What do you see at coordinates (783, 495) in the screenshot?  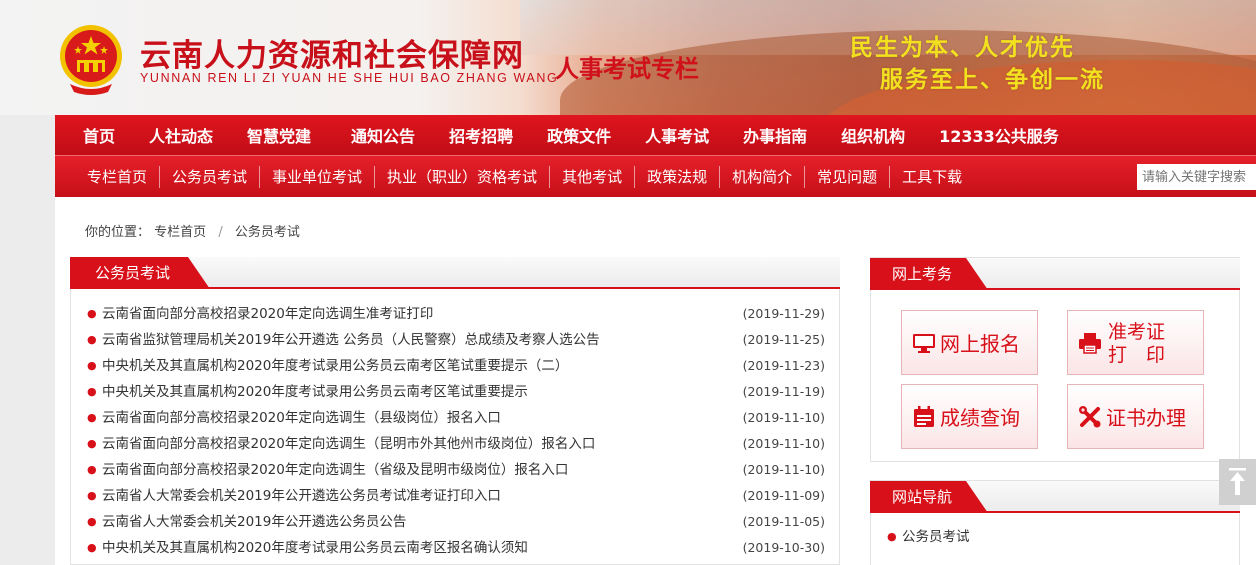 I see `news-date: (2019-11-09)` at bounding box center [783, 495].